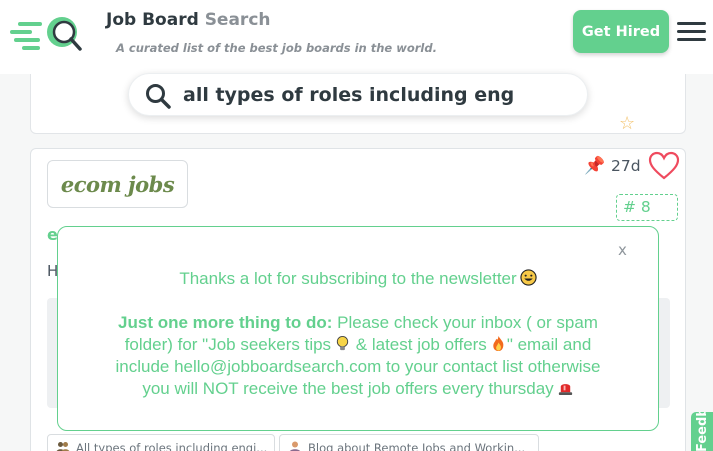 Image resolution: width=713 pixels, height=451 pixels. What do you see at coordinates (48, 34) in the screenshot?
I see `magnifier-speed-icon` at bounding box center [48, 34].